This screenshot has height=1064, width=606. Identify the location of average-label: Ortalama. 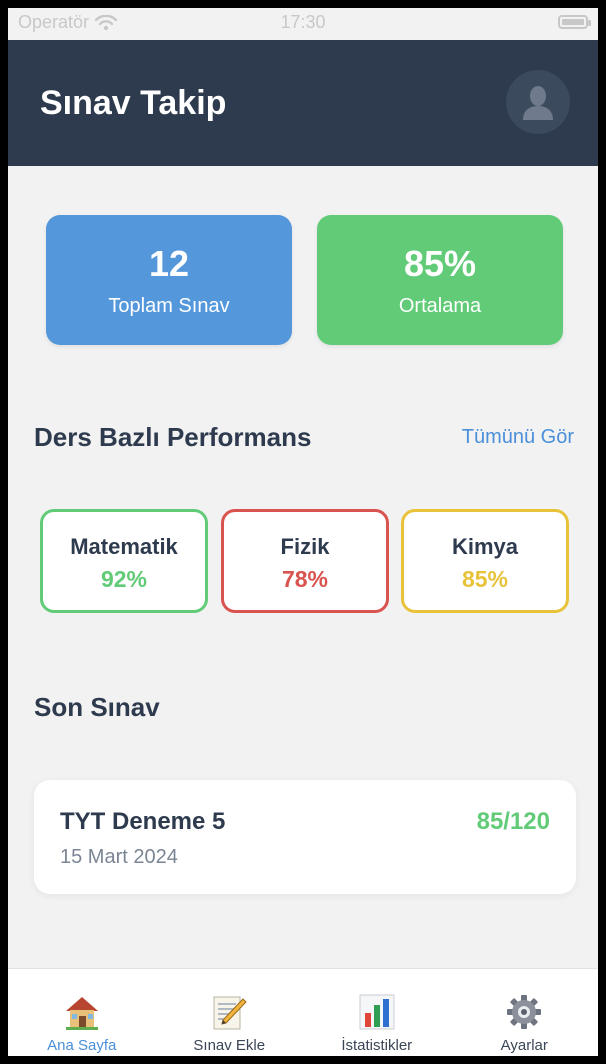
(440, 306).